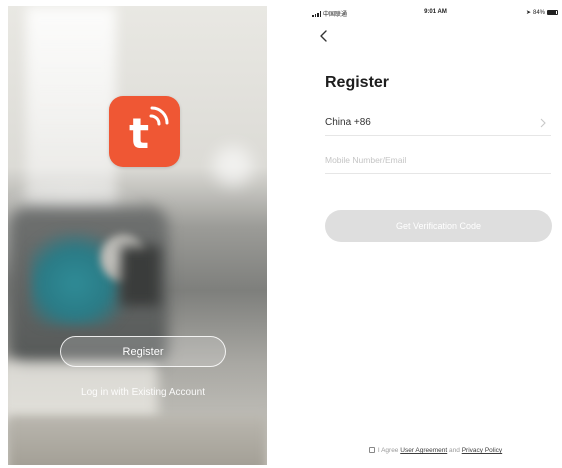 This screenshot has width=562, height=468. What do you see at coordinates (371, 450) in the screenshot?
I see `checkbox-icon` at bounding box center [371, 450].